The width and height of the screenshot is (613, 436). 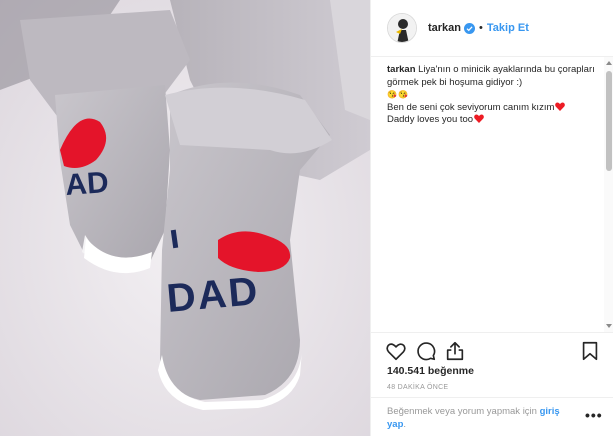 I want to click on sock-text-left: AD, so click(x=87, y=184).